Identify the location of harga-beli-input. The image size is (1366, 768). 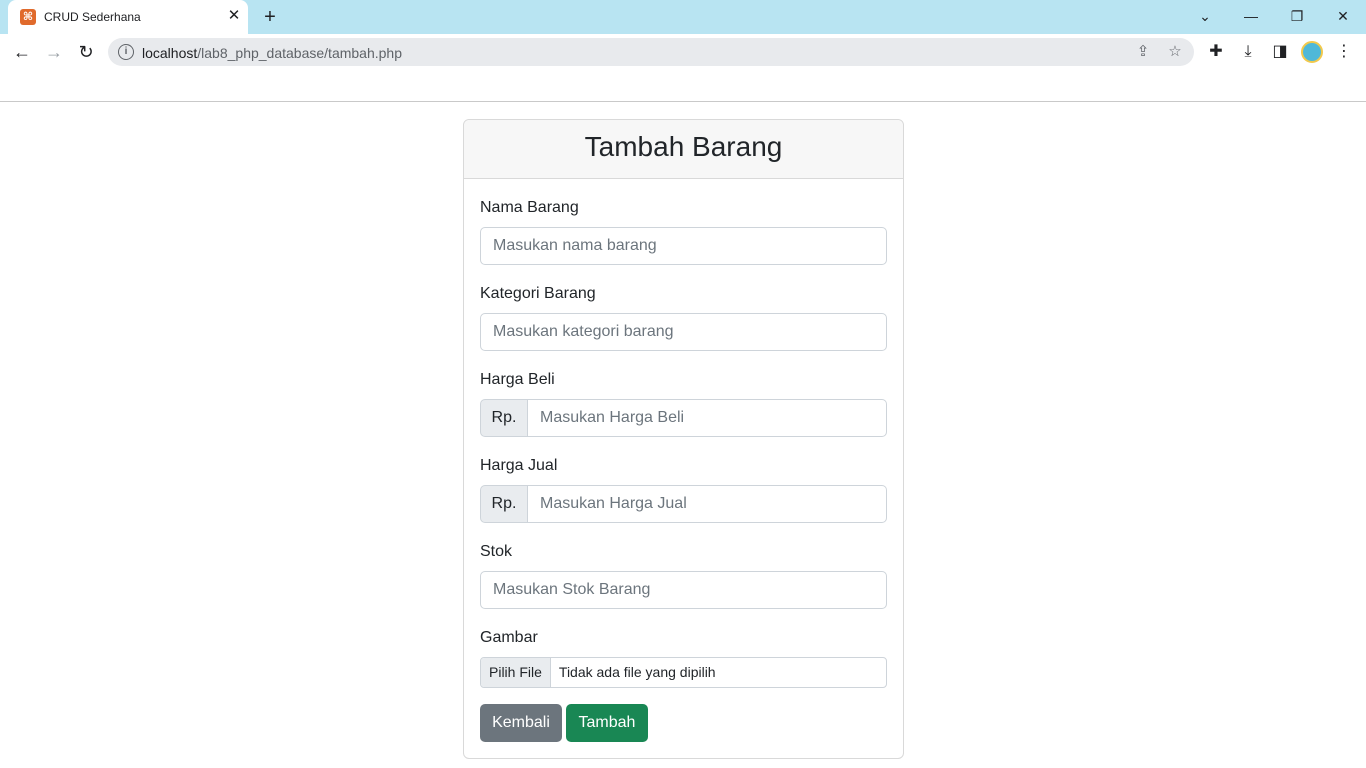
(707, 418).